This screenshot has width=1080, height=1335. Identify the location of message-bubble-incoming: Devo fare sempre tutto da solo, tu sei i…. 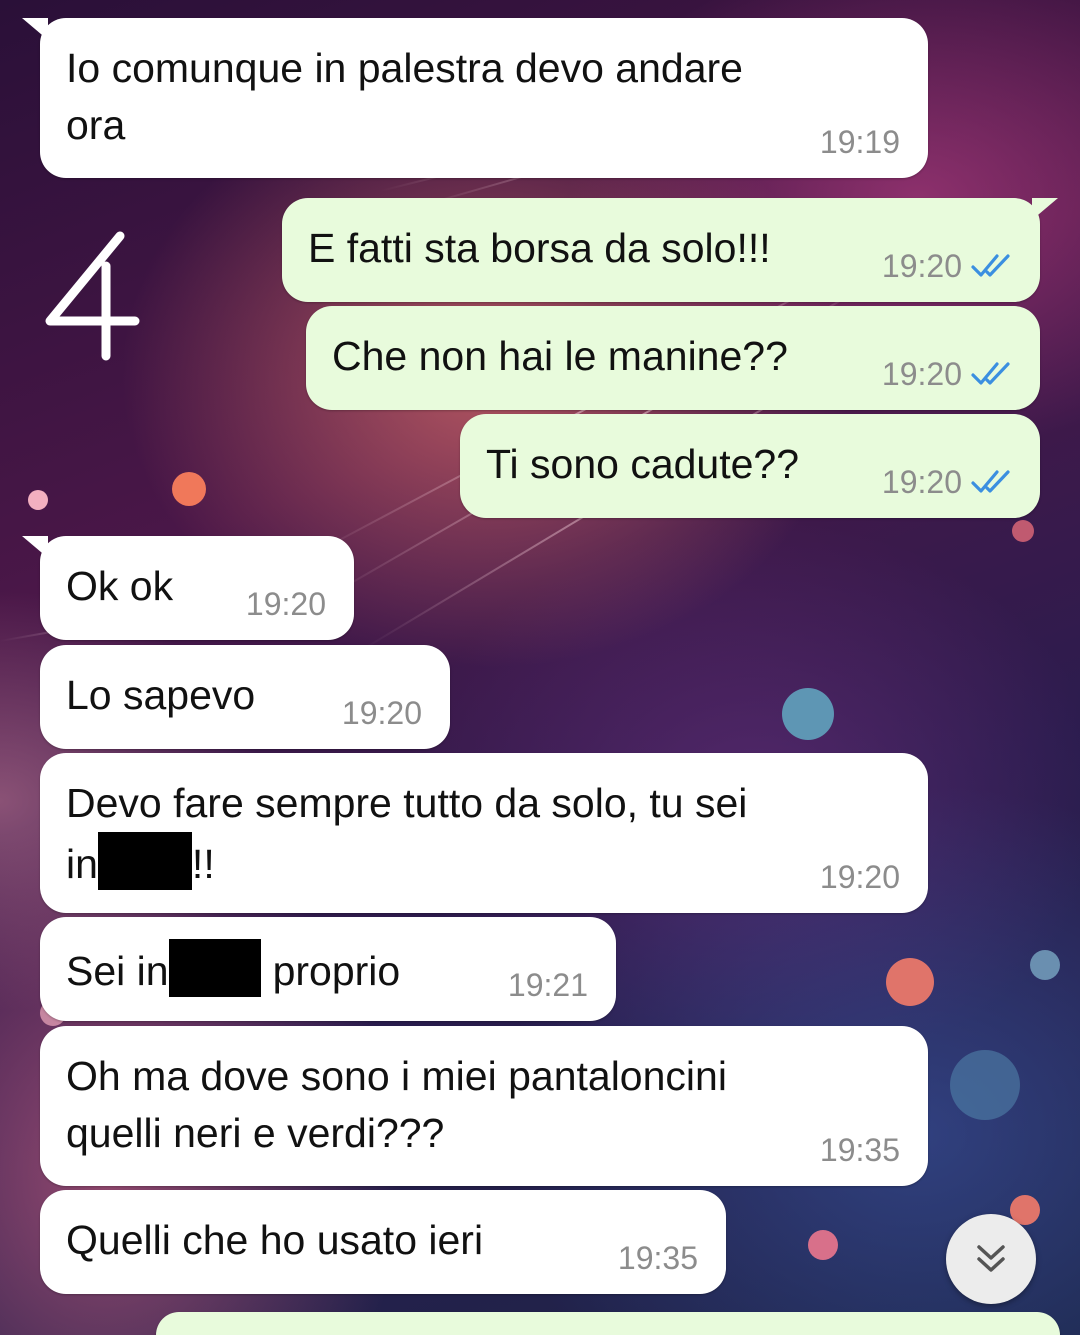
(484, 833).